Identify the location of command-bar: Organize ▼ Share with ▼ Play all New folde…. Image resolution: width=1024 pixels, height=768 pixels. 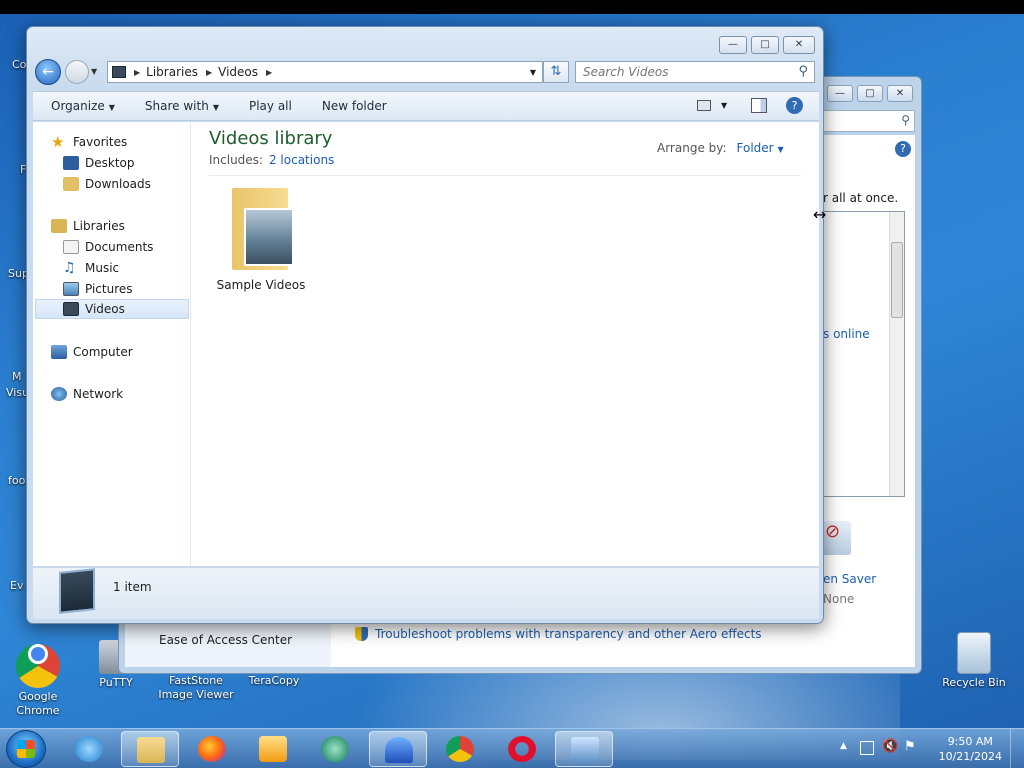
(426, 106).